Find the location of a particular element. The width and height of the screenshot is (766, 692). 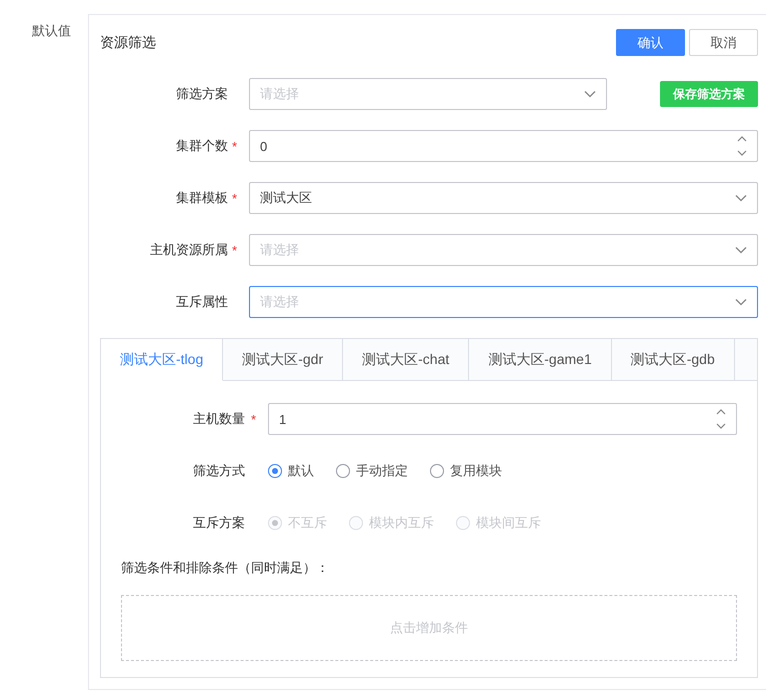

field-label: 主机数量 is located at coordinates (219, 419).